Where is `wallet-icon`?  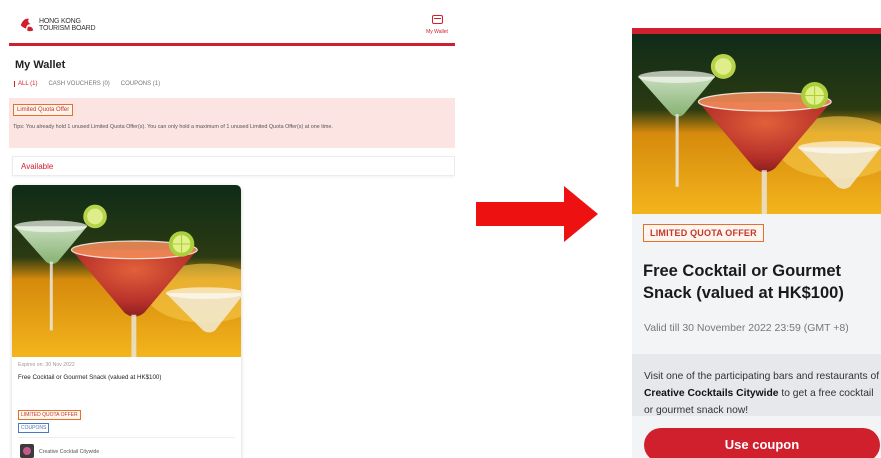
wallet-icon is located at coordinates (437, 19).